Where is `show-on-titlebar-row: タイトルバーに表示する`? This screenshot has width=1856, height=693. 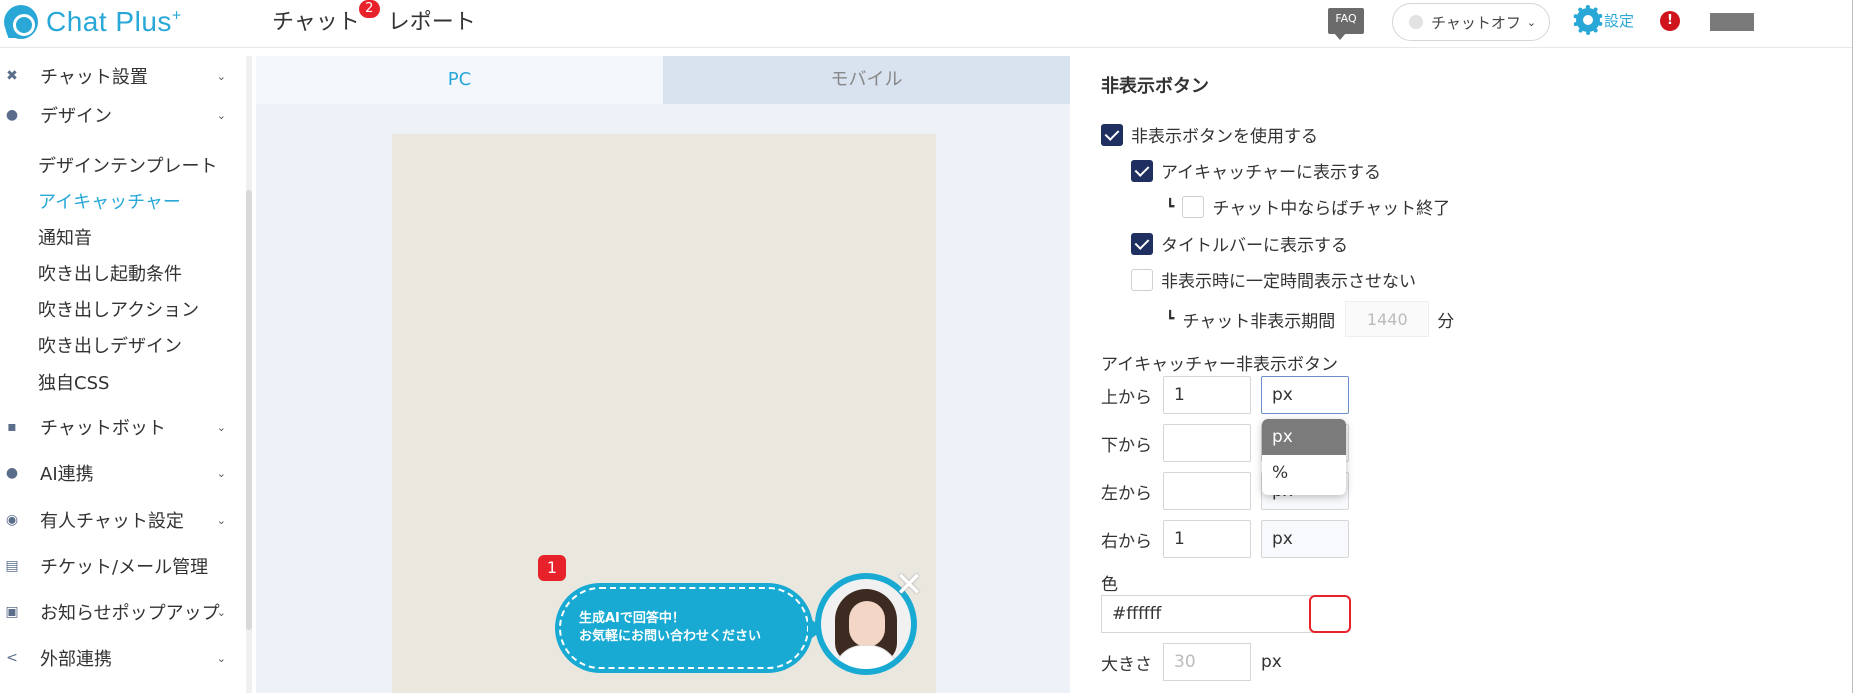
show-on-titlebar-row: タイトルバーに表示する is located at coordinates (1239, 243).